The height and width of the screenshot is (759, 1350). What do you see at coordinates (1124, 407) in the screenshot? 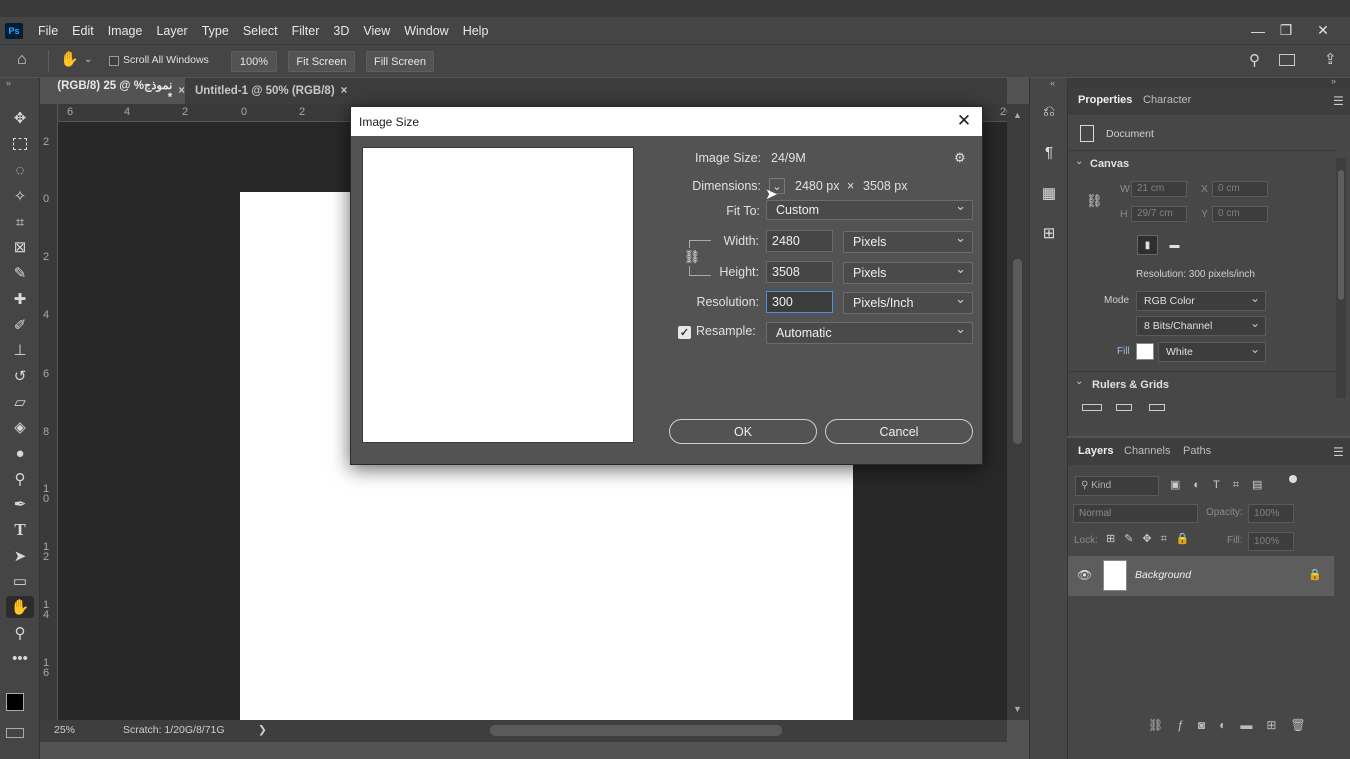
I see `grid-icon` at bounding box center [1124, 407].